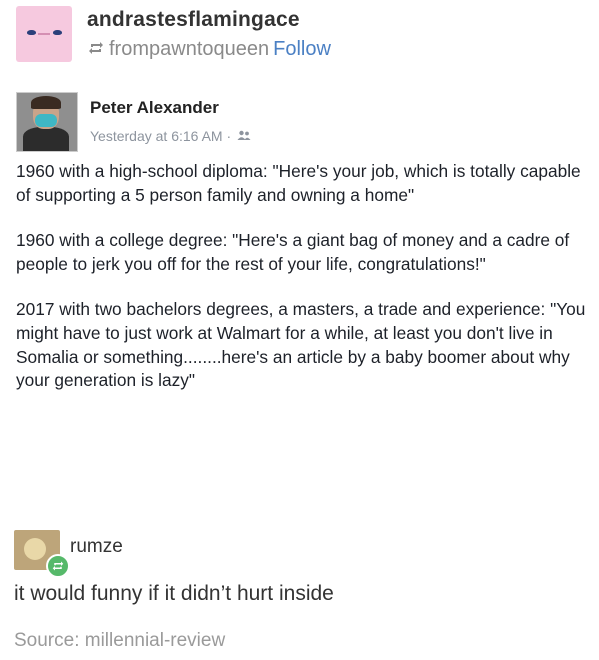 The width and height of the screenshot is (599, 660). Describe the element at coordinates (46, 102) in the screenshot. I see `avatar-hair` at that location.